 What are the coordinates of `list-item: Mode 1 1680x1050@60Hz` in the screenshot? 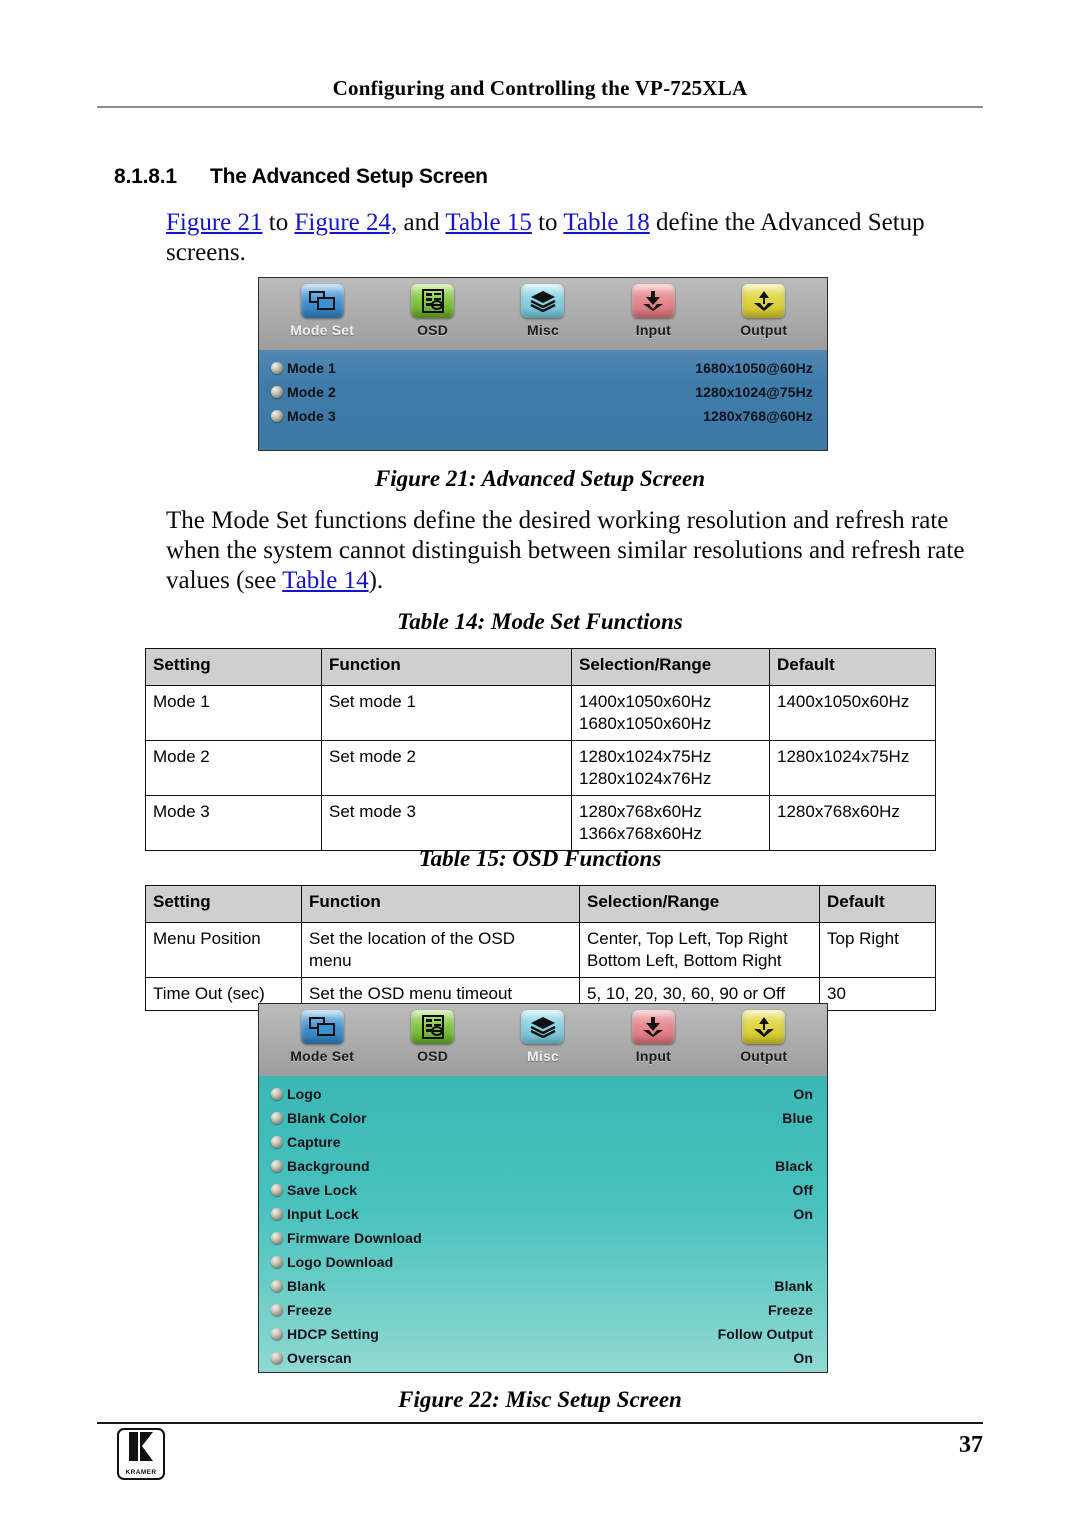 It's located at (542, 368).